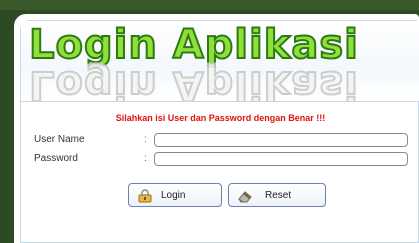 This screenshot has height=243, width=419. What do you see at coordinates (245, 197) in the screenshot?
I see `eraser-icon` at bounding box center [245, 197].